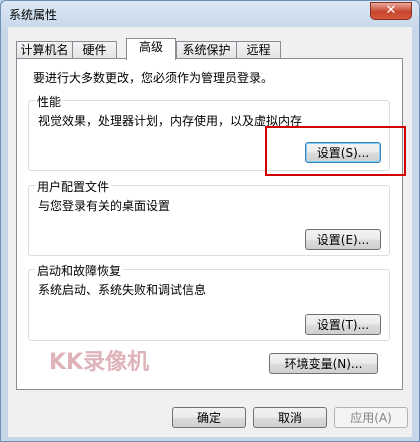 This screenshot has height=442, width=420. Describe the element at coordinates (206, 50) in the screenshot. I see `tab-system-protection: 系统保护` at that location.